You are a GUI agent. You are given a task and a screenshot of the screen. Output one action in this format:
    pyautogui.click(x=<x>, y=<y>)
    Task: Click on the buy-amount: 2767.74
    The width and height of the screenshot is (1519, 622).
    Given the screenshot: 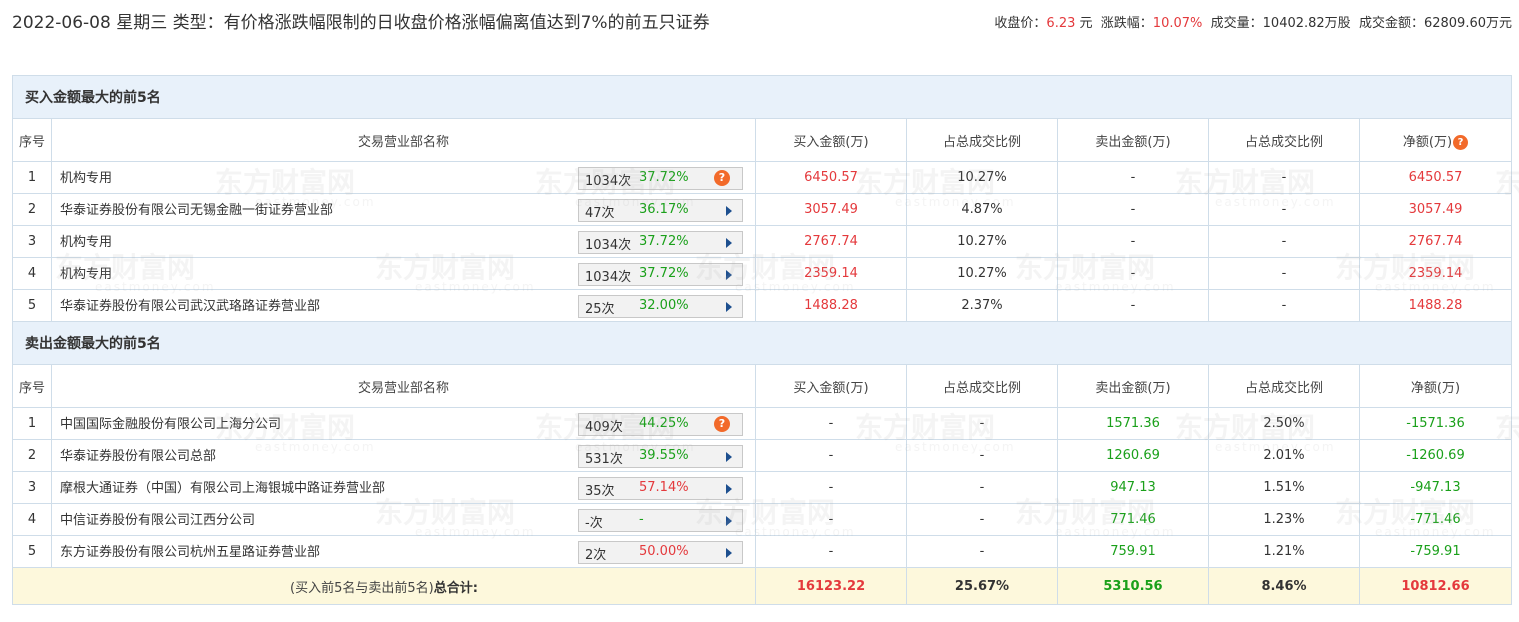 What is the action you would take?
    pyautogui.click(x=831, y=241)
    